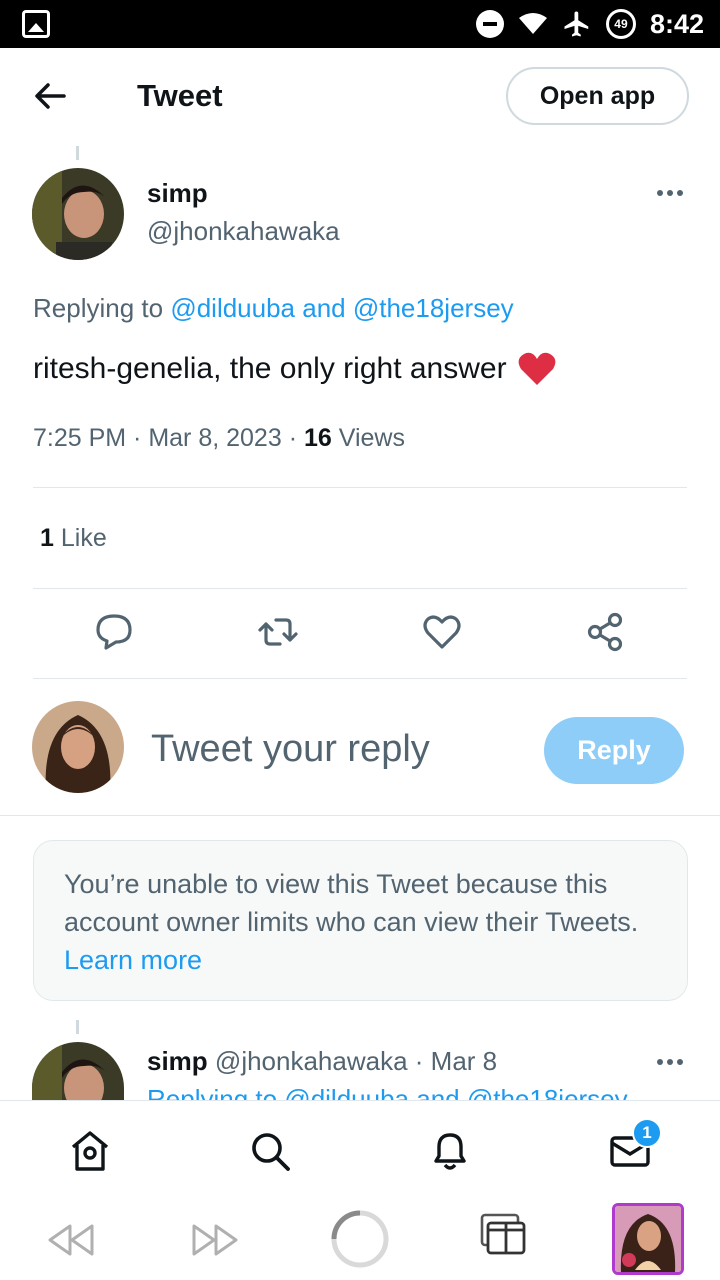  What do you see at coordinates (216, 1240) in the screenshot?
I see `fast-forward-icon` at bounding box center [216, 1240].